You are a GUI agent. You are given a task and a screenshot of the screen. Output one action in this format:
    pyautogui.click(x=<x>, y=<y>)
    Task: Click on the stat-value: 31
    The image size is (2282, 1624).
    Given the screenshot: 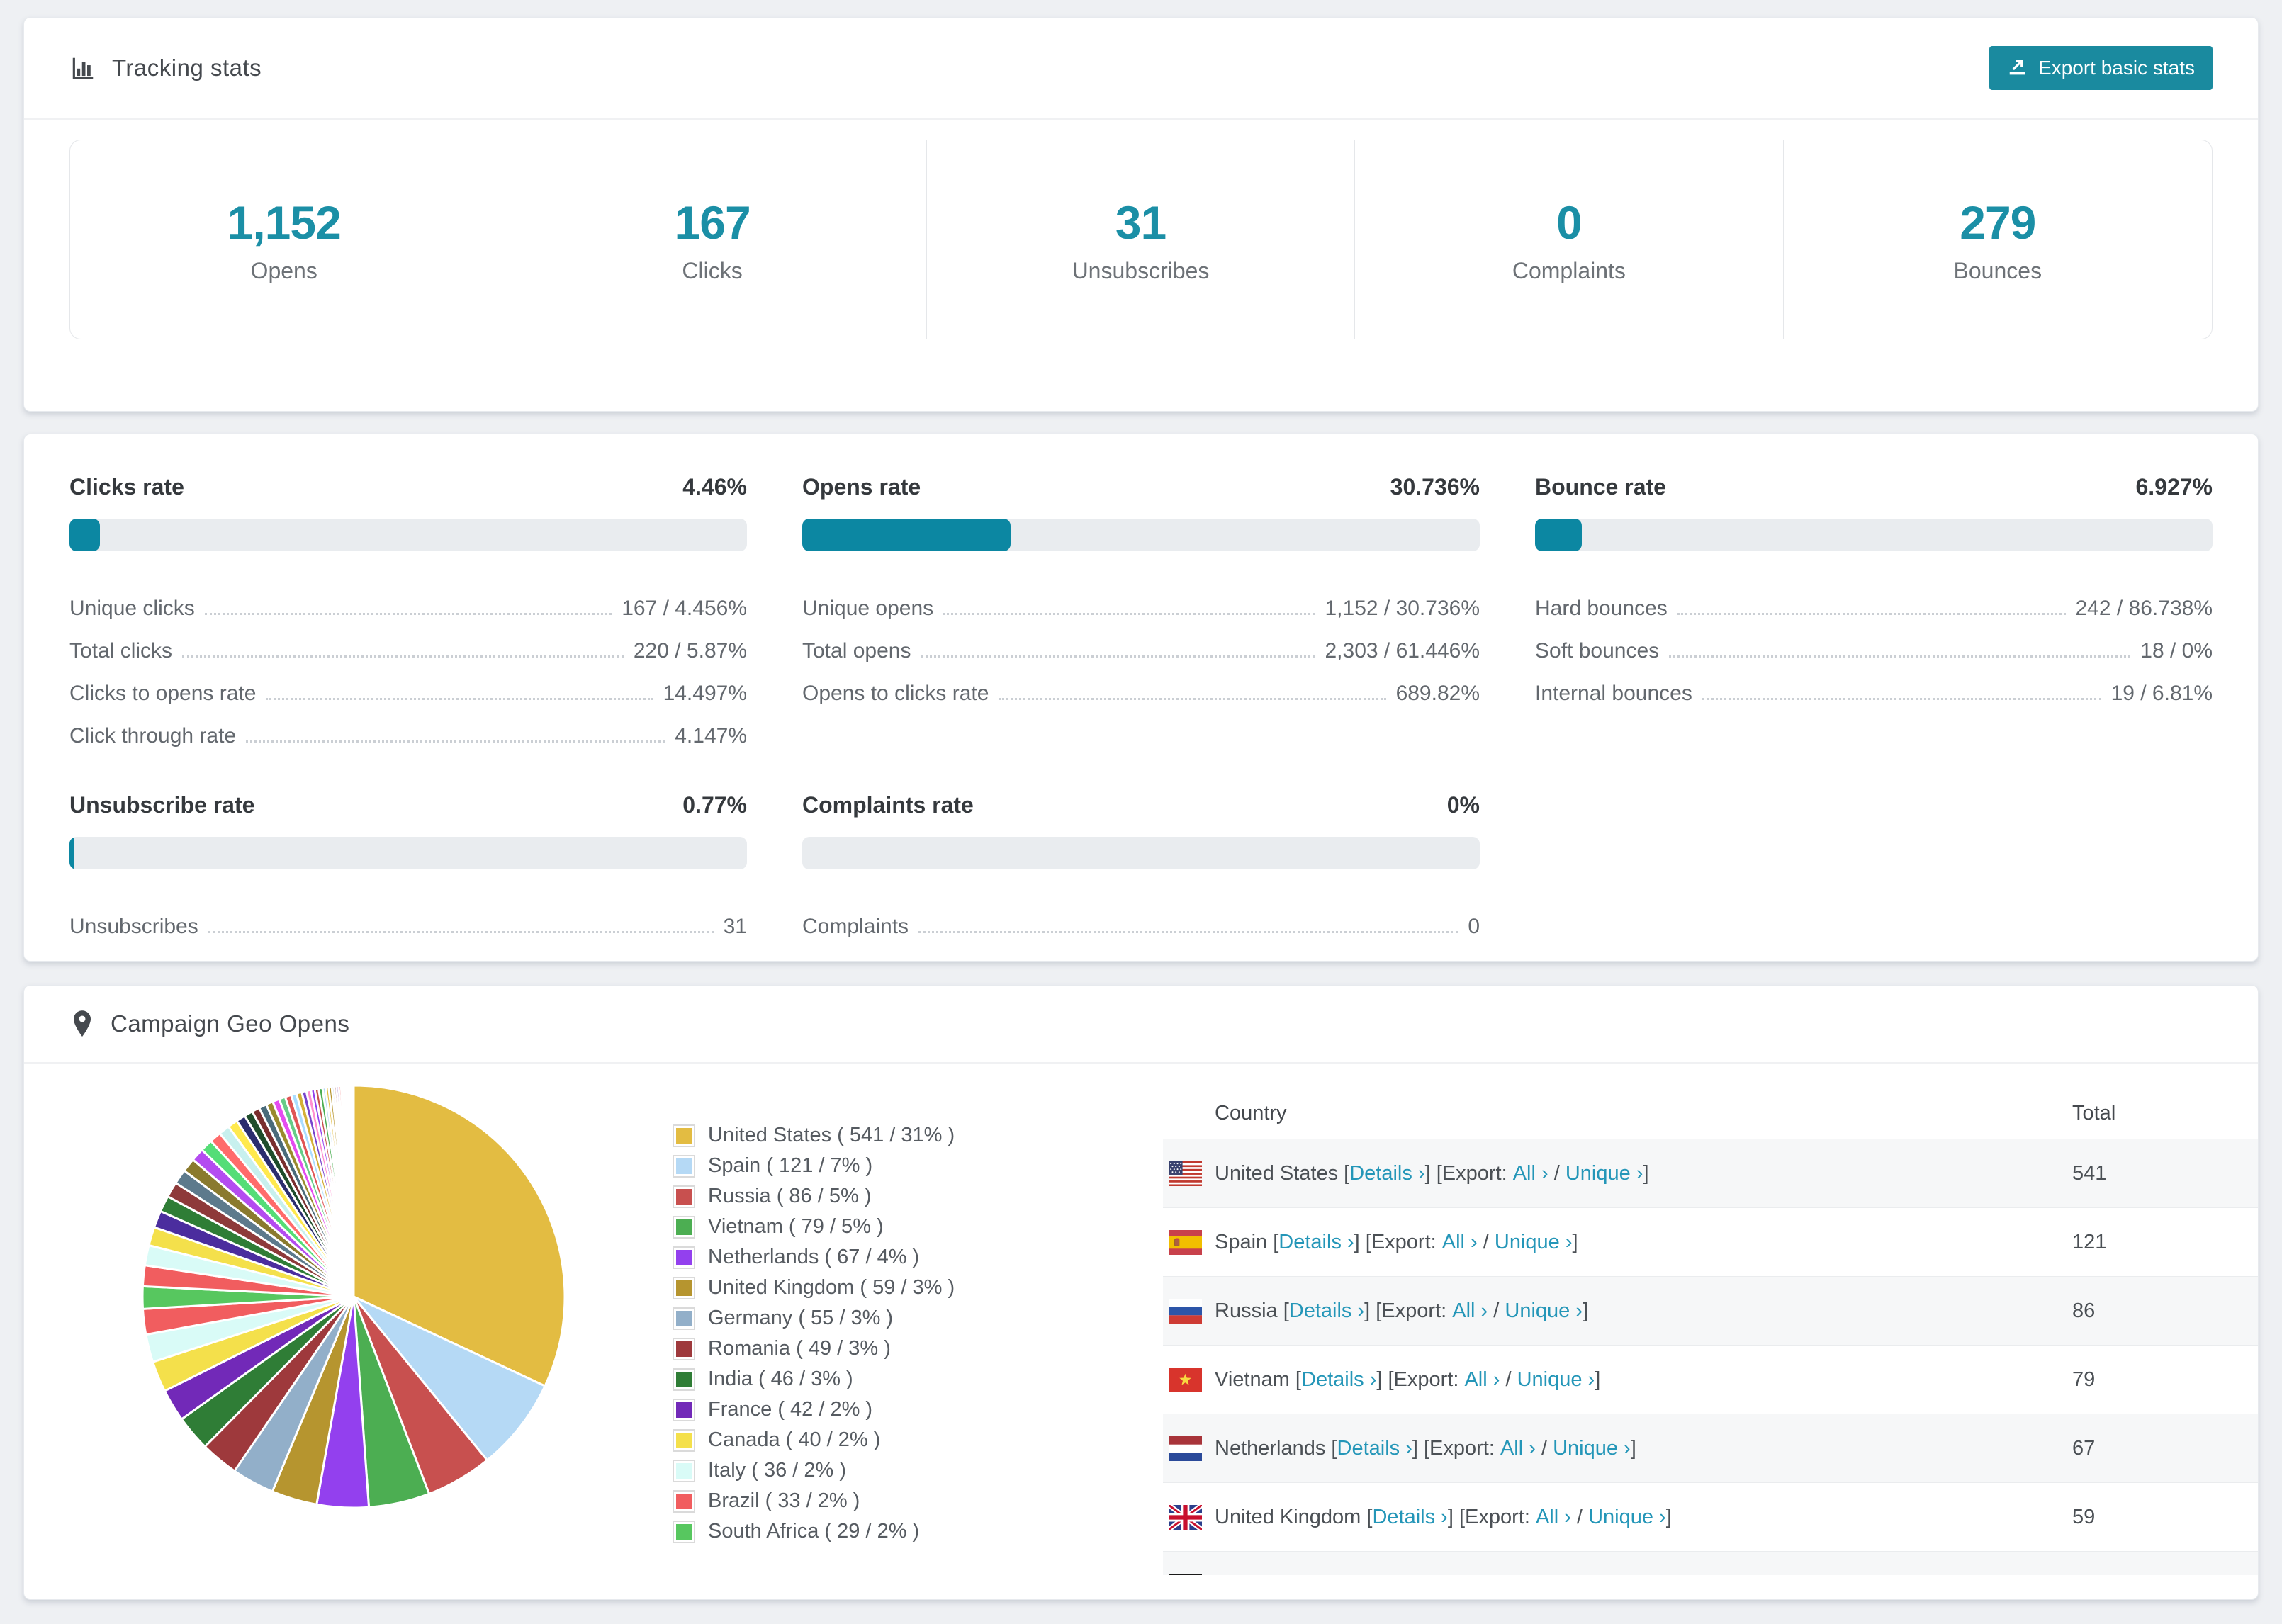 What is the action you would take?
    pyautogui.click(x=1141, y=222)
    